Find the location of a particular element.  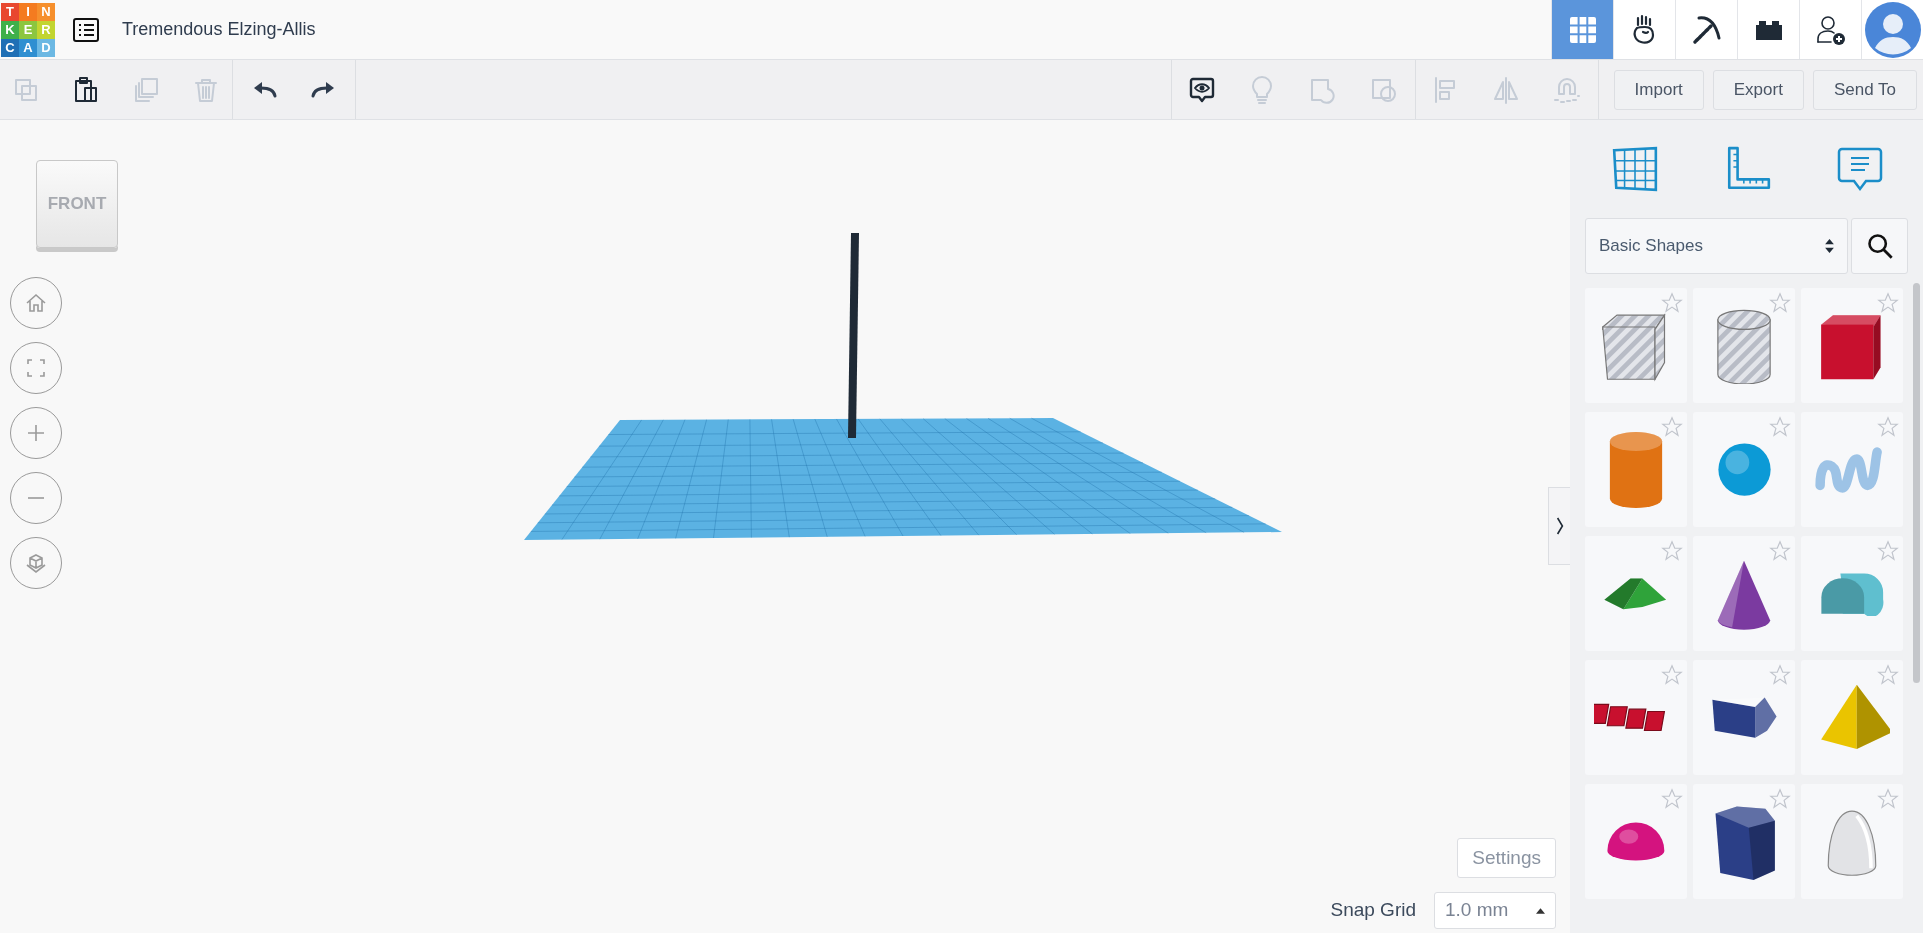

up-down-caret-icon is located at coordinates (1829, 246).